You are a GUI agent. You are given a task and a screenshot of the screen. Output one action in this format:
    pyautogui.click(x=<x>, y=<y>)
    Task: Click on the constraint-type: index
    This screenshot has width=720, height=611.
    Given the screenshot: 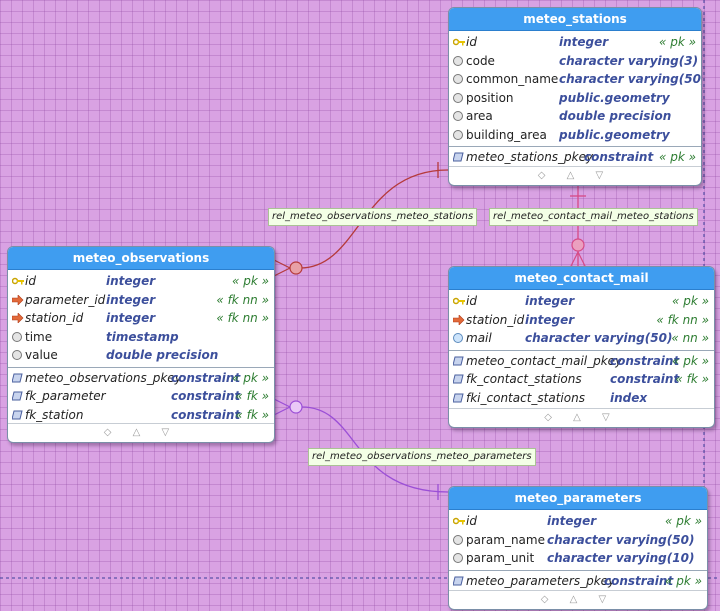 What is the action you would take?
    pyautogui.click(x=629, y=397)
    